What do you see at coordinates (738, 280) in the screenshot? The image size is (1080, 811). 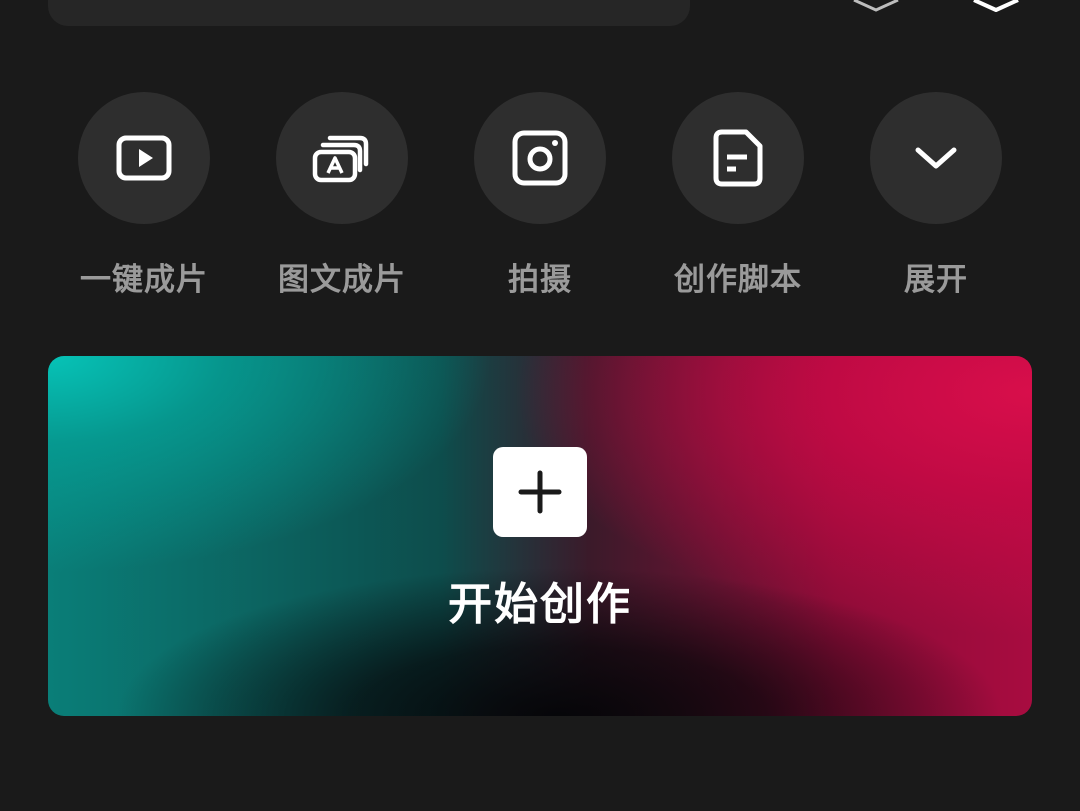 I see `creation-script-label: 创作脚本` at bounding box center [738, 280].